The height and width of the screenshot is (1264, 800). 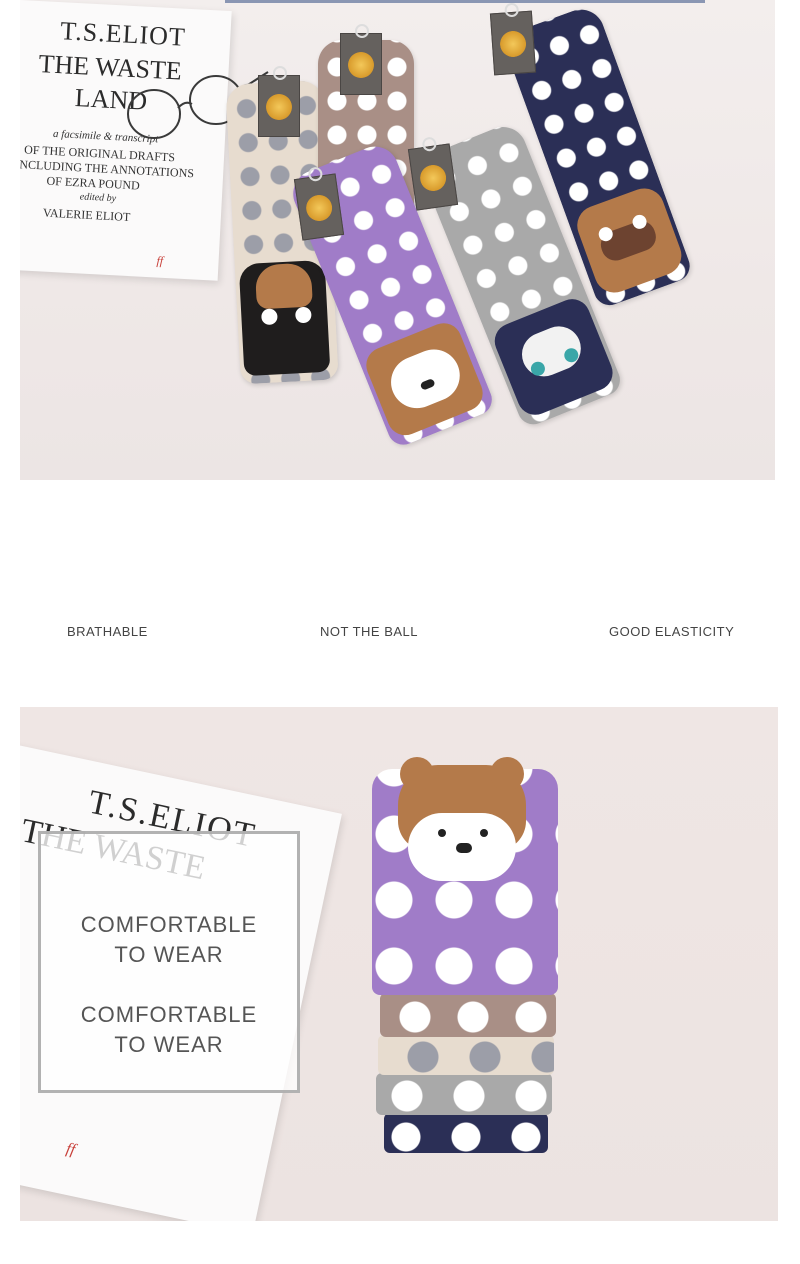 I want to click on dog-nose, so click(x=464, y=848).